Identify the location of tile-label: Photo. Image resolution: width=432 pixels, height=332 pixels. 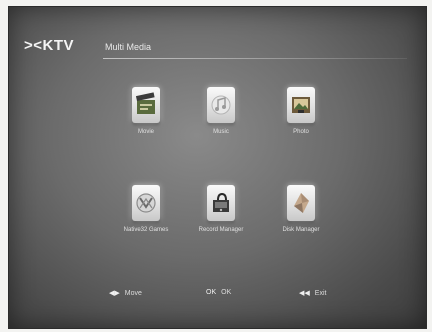
(301, 132).